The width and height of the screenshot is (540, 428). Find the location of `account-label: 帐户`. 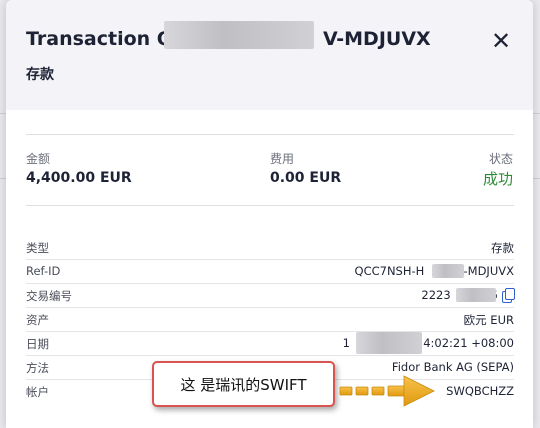

account-label: 帐户 is located at coordinates (37, 392).